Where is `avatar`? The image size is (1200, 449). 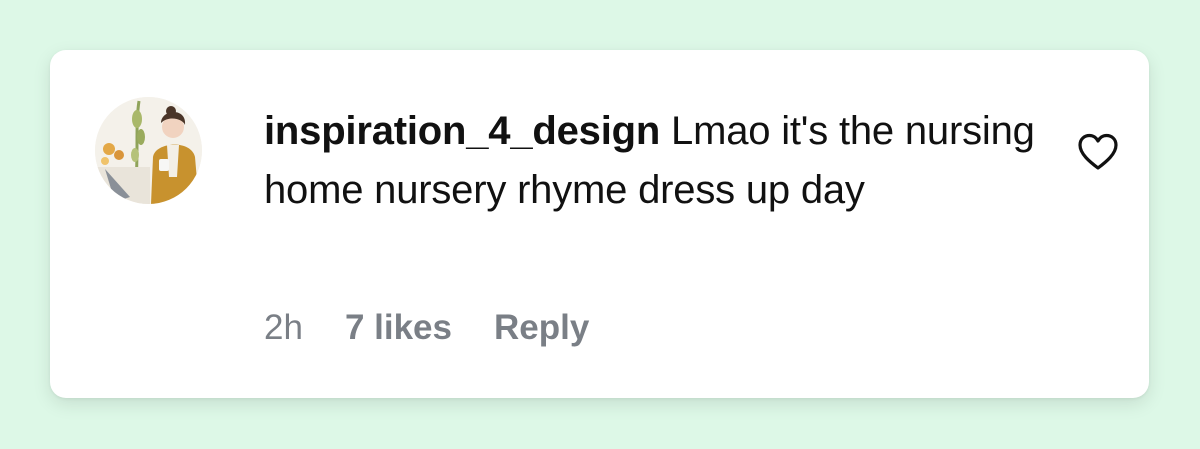 avatar is located at coordinates (148, 150).